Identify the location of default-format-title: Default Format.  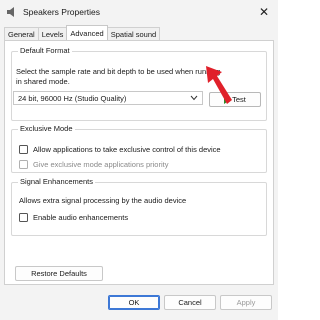
(45, 50).